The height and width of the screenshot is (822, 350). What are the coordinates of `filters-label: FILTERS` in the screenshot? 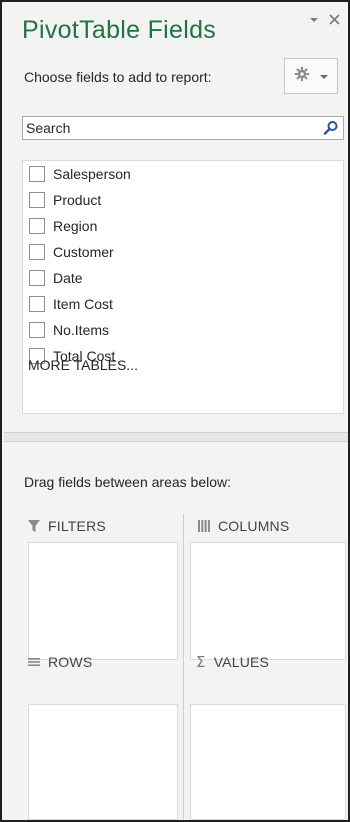 It's located at (77, 526).